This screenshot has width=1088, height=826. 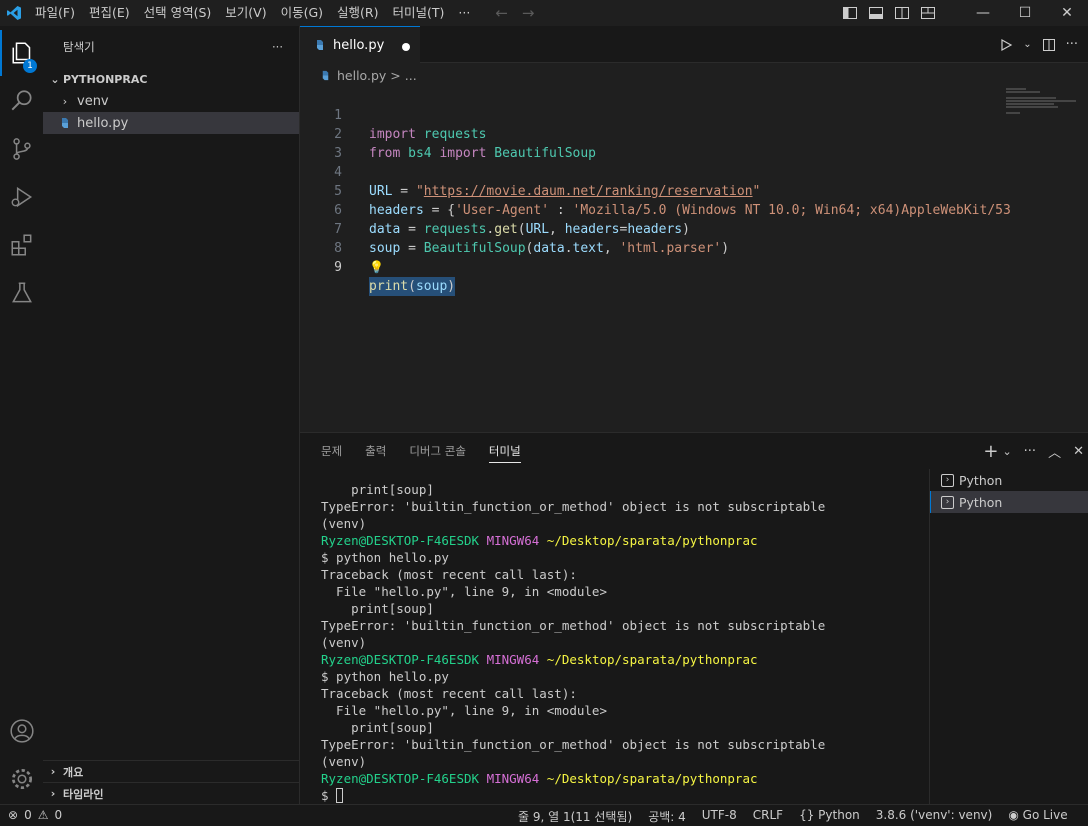 I want to click on run-file-icon, so click(x=1006, y=45).